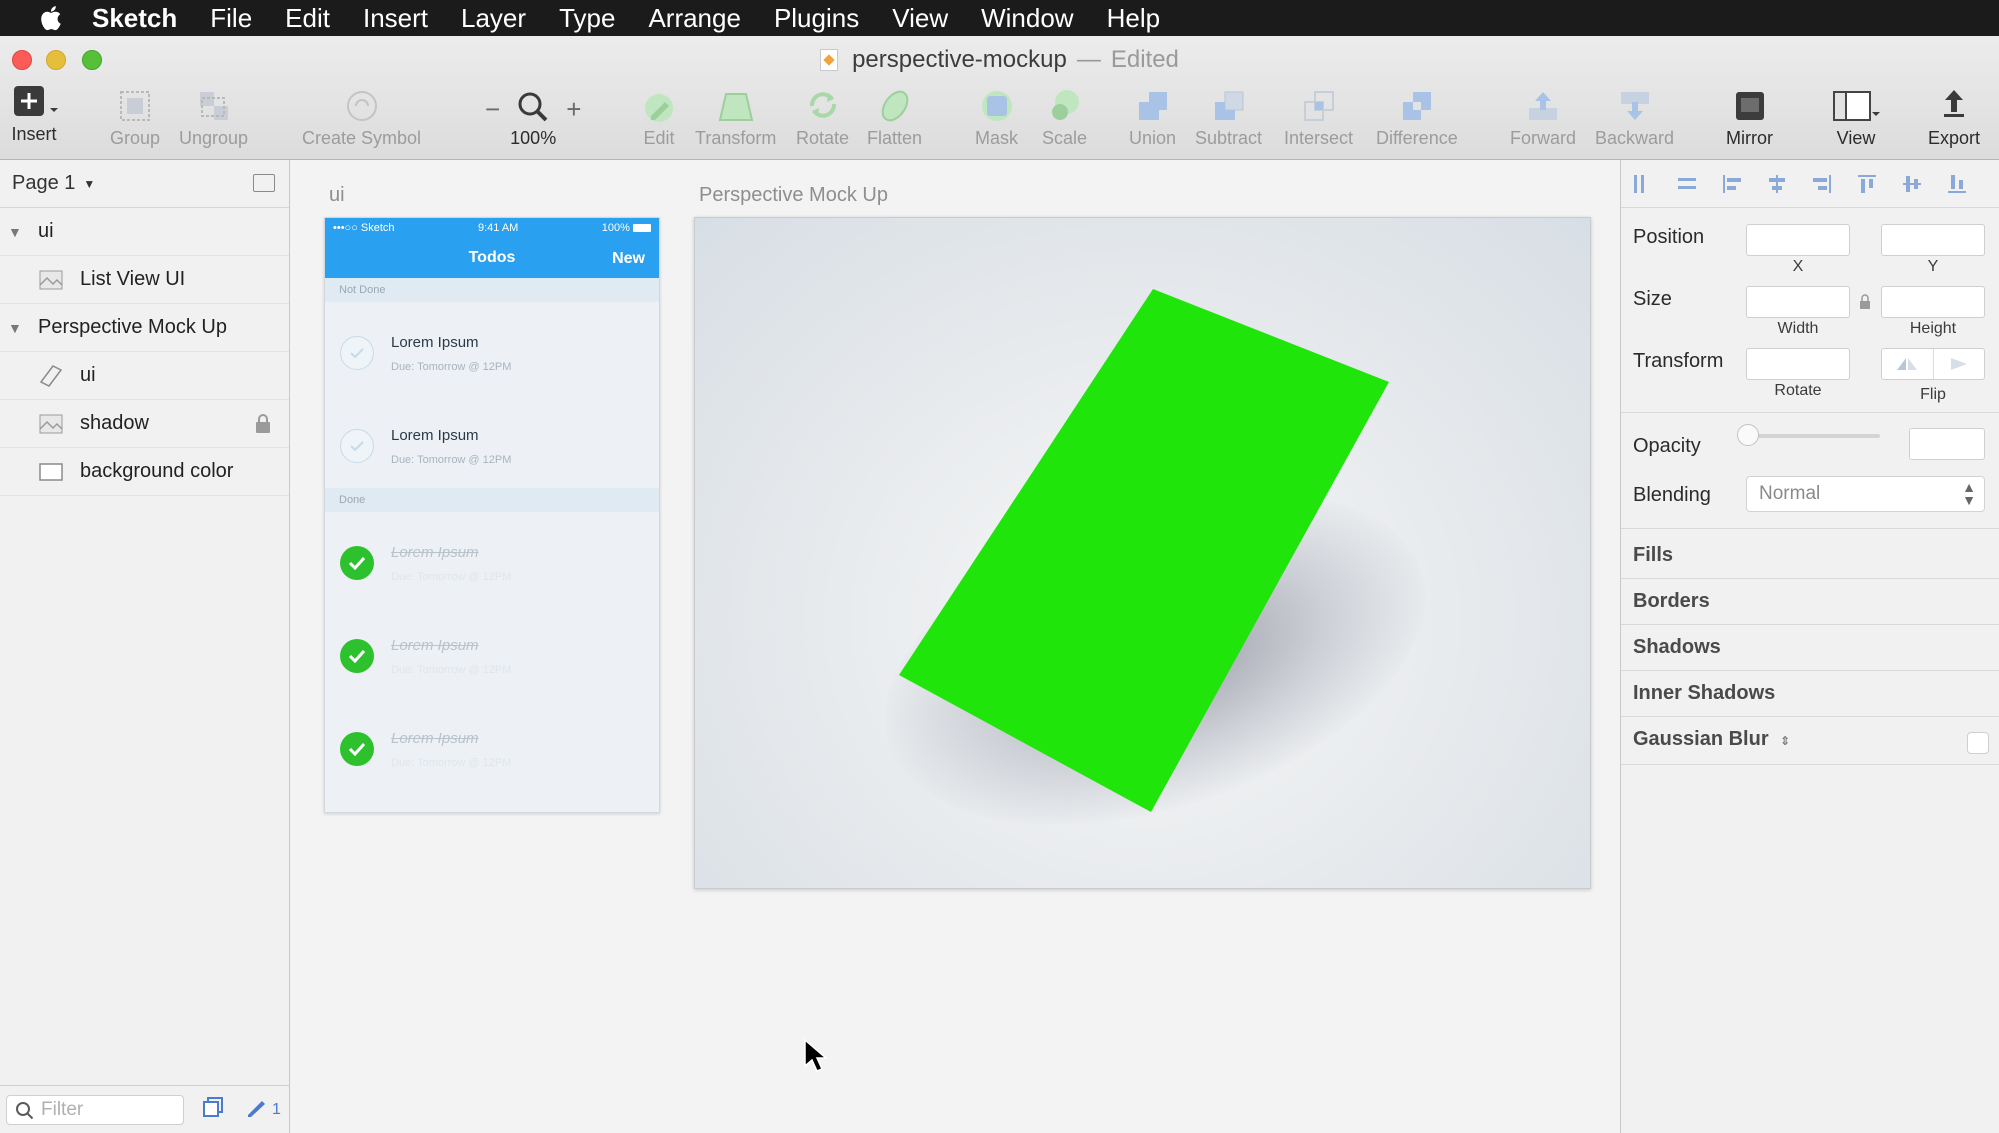  What do you see at coordinates (1749, 138) in the screenshot?
I see `mirror-label: Mirror` at bounding box center [1749, 138].